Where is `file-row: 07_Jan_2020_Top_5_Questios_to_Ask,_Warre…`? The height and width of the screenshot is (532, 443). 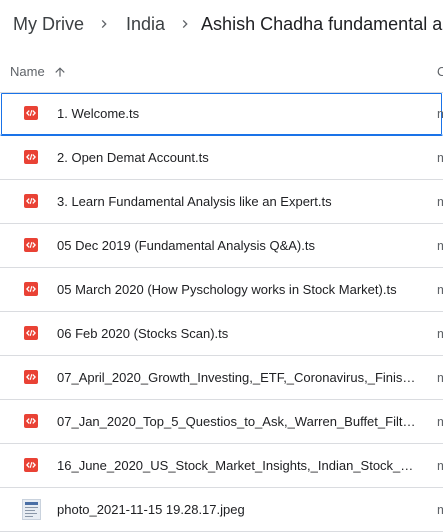 file-row: 07_Jan_2020_Top_5_Questios_to_Ask,_Warre… is located at coordinates (221, 422).